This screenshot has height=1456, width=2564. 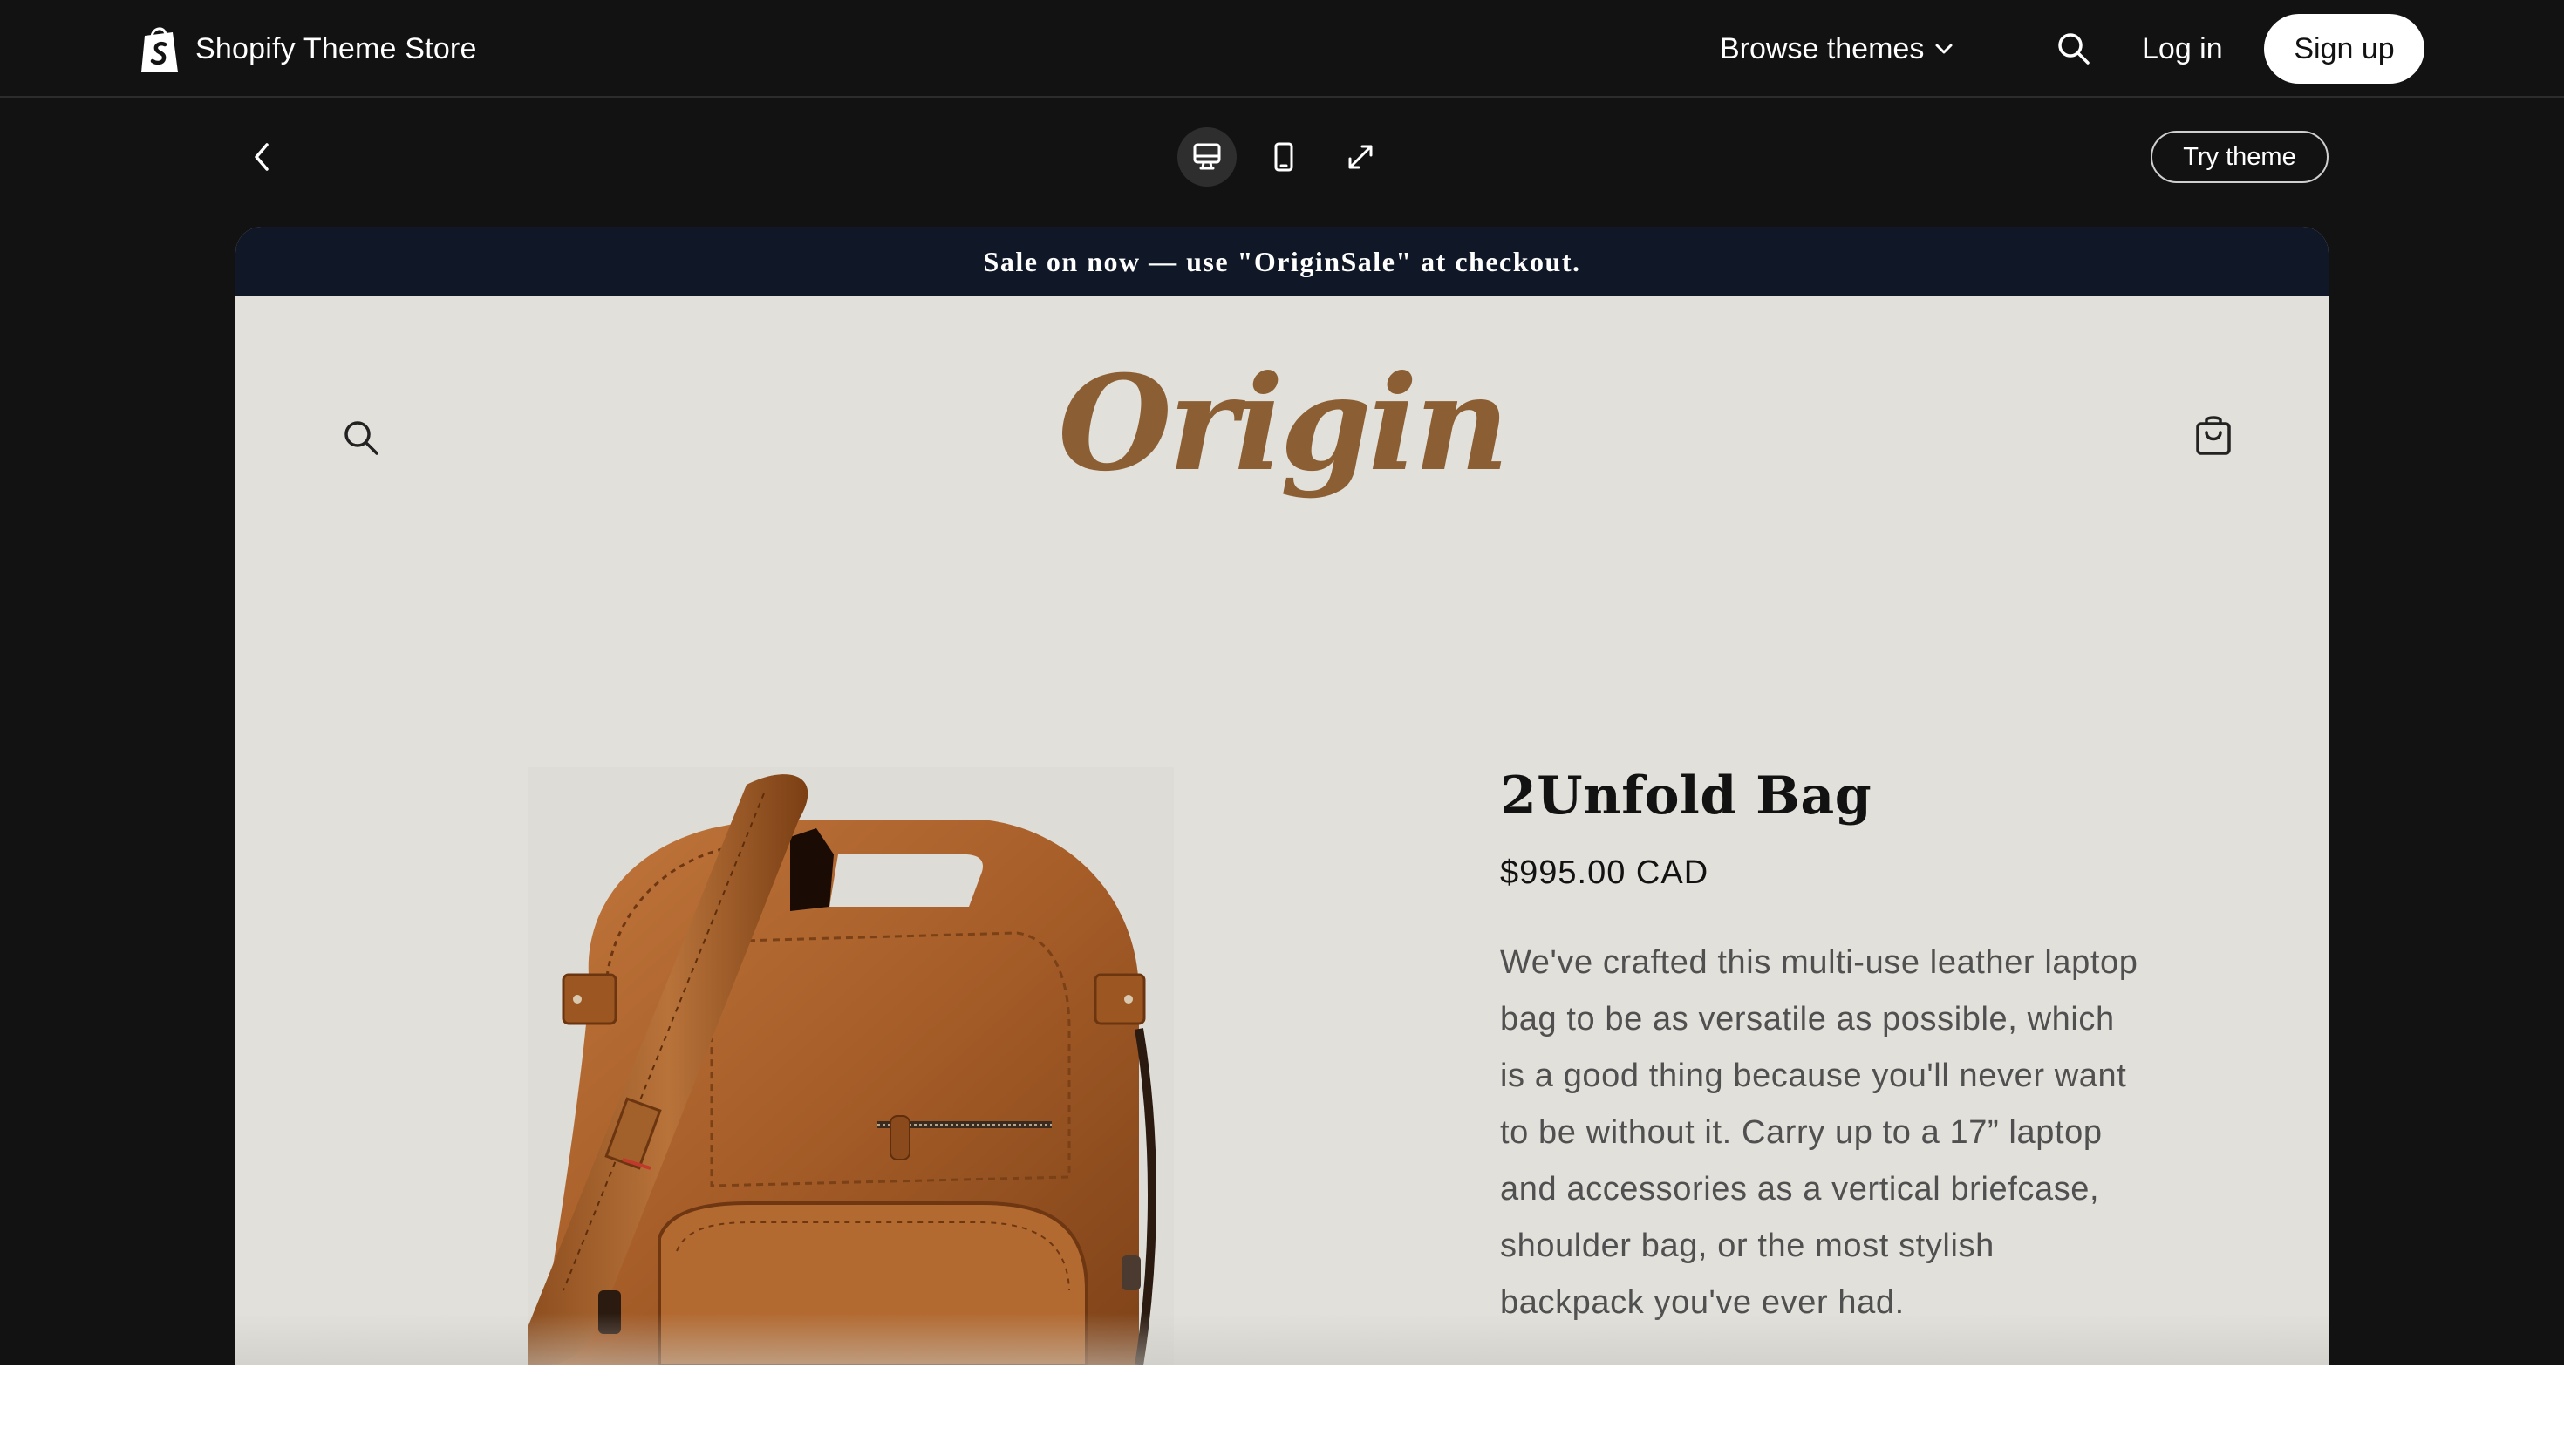 What do you see at coordinates (851, 1066) in the screenshot?
I see `product-image` at bounding box center [851, 1066].